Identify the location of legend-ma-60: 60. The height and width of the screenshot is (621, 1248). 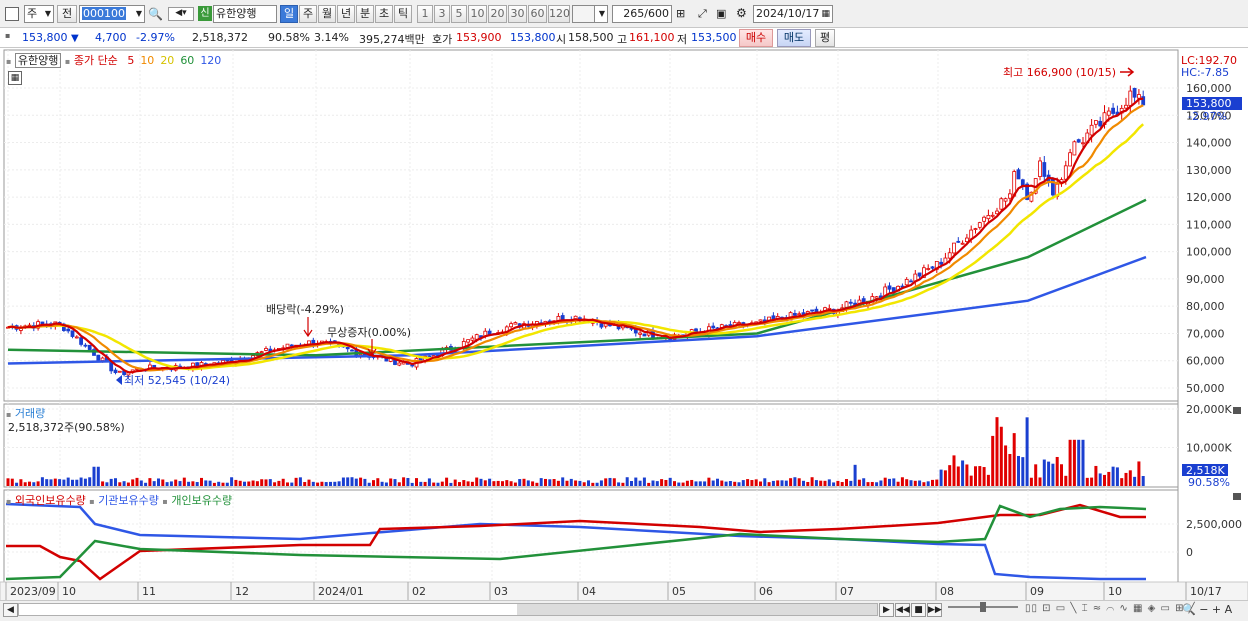
(187, 60).